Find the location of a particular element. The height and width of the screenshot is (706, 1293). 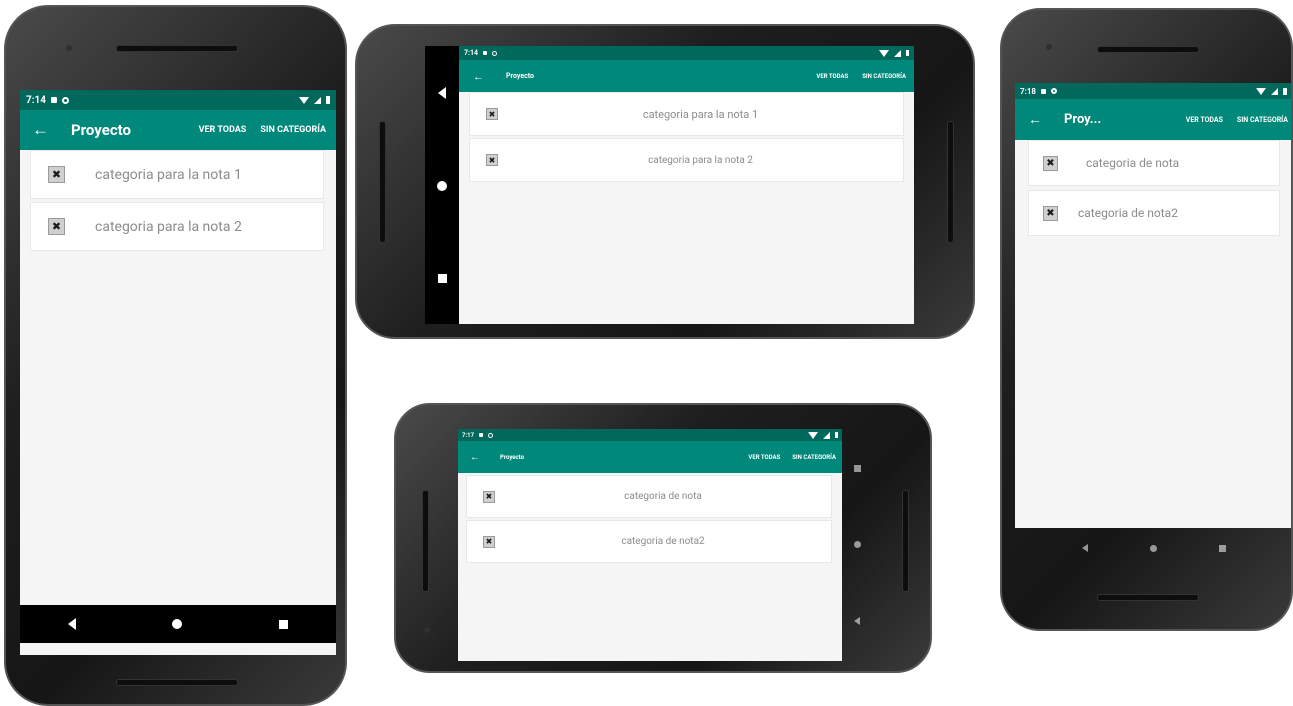

category-label: categoria para la nota 2 is located at coordinates (700, 160).